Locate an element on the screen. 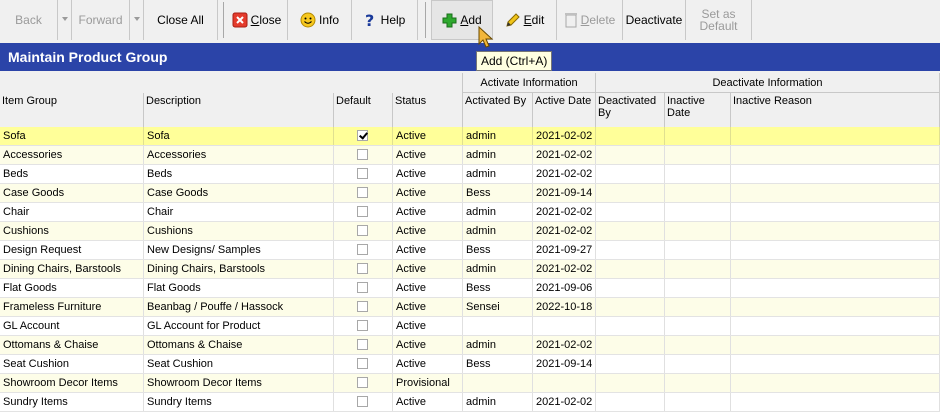  help-button: ? Help is located at coordinates (385, 20).